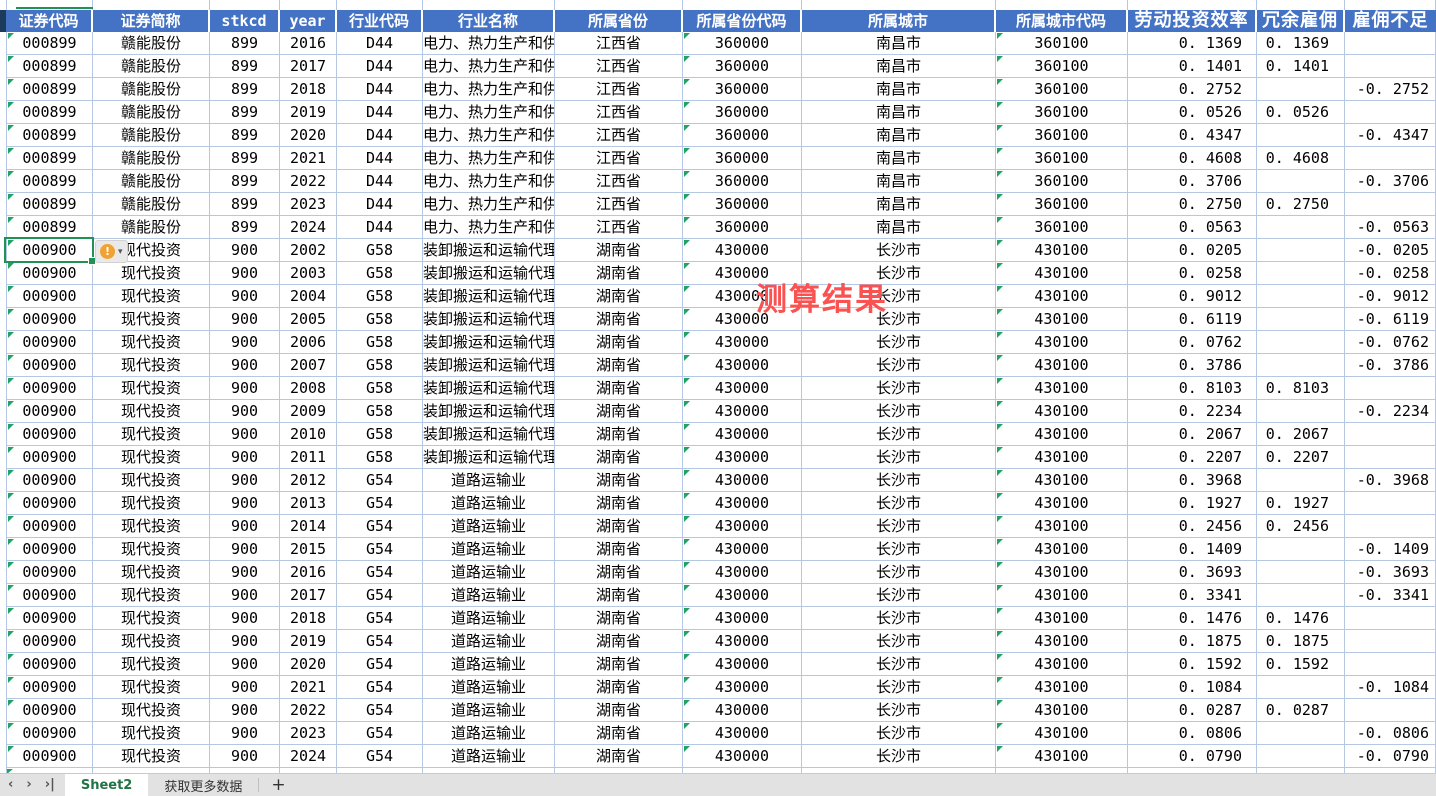 The width and height of the screenshot is (1436, 796). I want to click on cell-labor_eff: 0. 1369, so click(1192, 43).